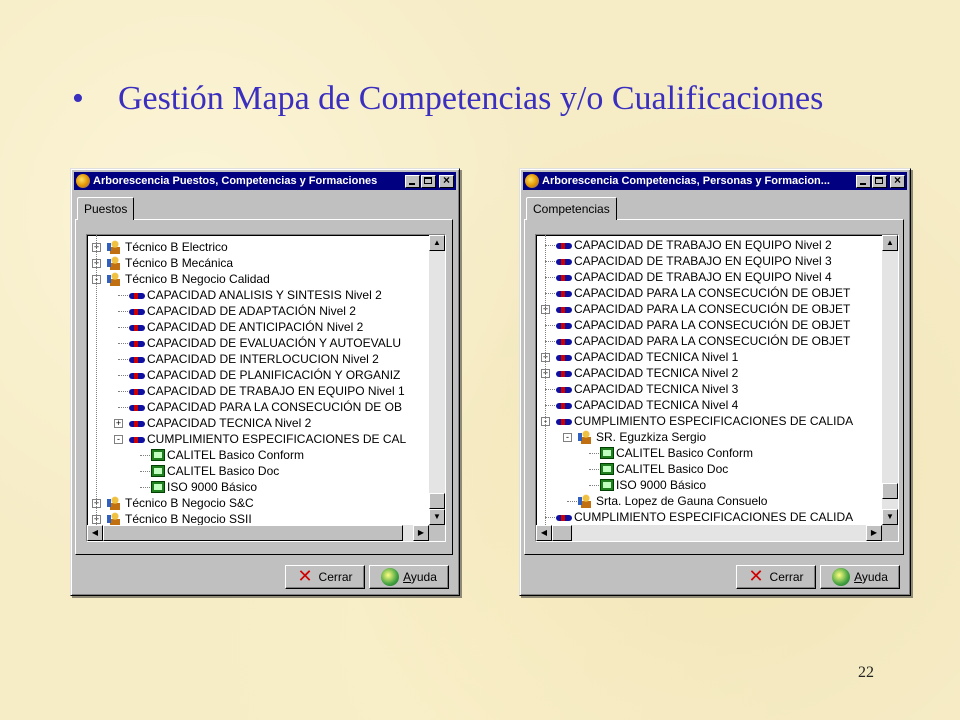 The image size is (960, 720). I want to click on tree-item: CAPACIDAD DE INTERLOCUCION Nivel 2, so click(254, 359).